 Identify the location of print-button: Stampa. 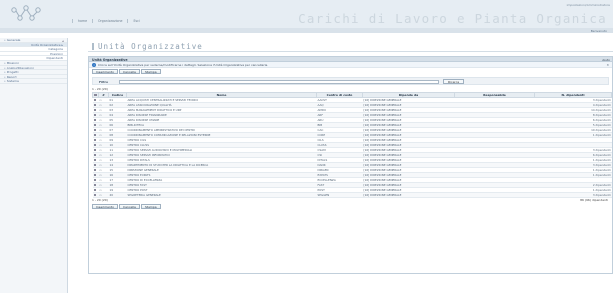
(151, 71).